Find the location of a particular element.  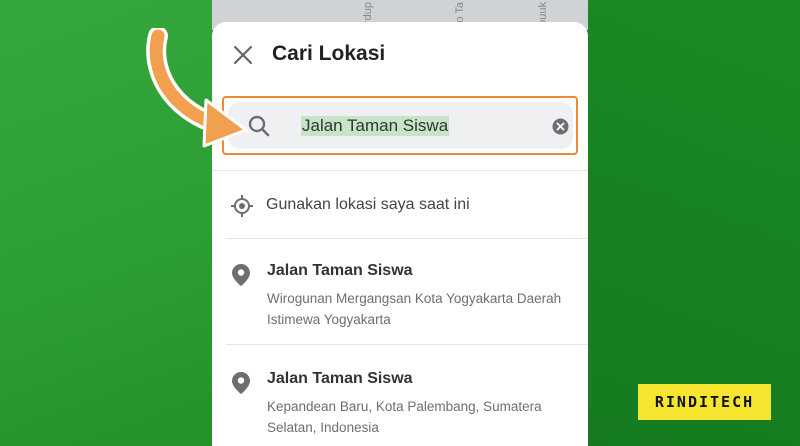

crosshair-location-icon is located at coordinates (242, 206).